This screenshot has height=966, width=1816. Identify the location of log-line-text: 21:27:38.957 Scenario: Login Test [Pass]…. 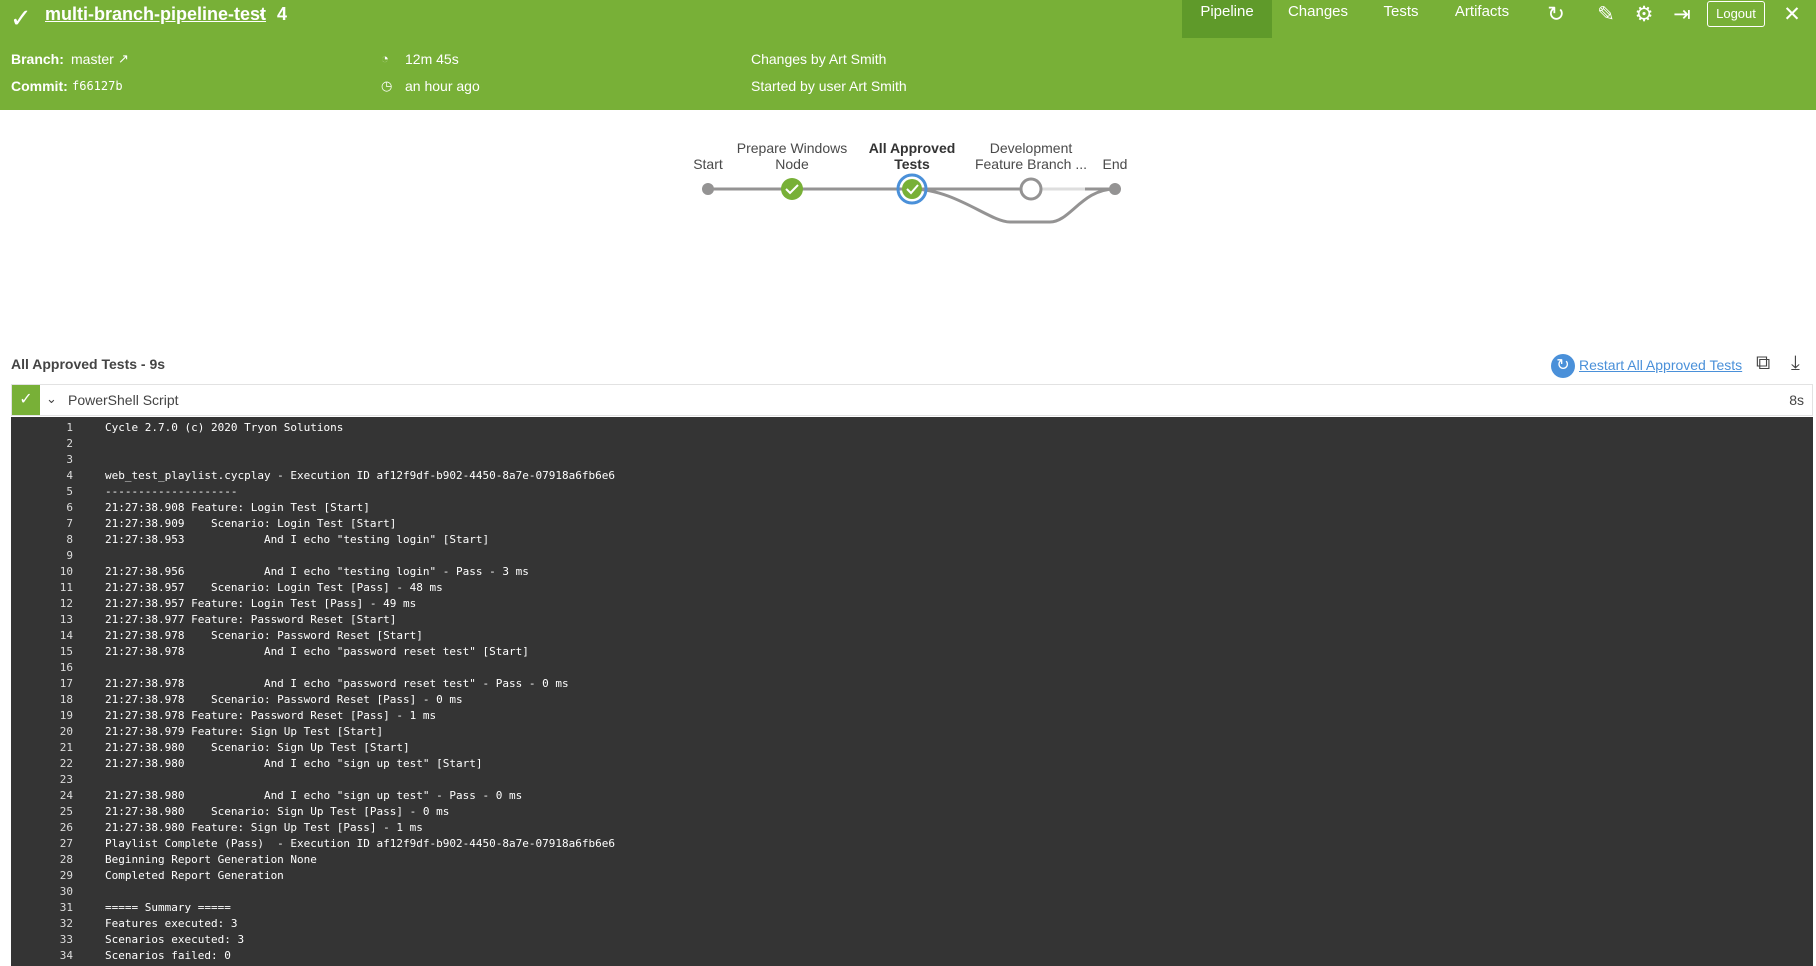
(274, 587).